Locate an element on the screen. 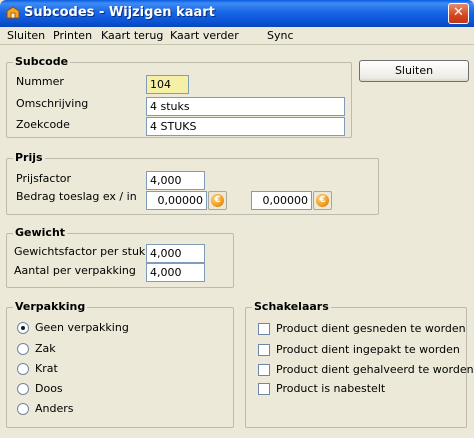 This screenshot has height=438, width=474. toeslag-in-field: 0,00000 is located at coordinates (281, 200).